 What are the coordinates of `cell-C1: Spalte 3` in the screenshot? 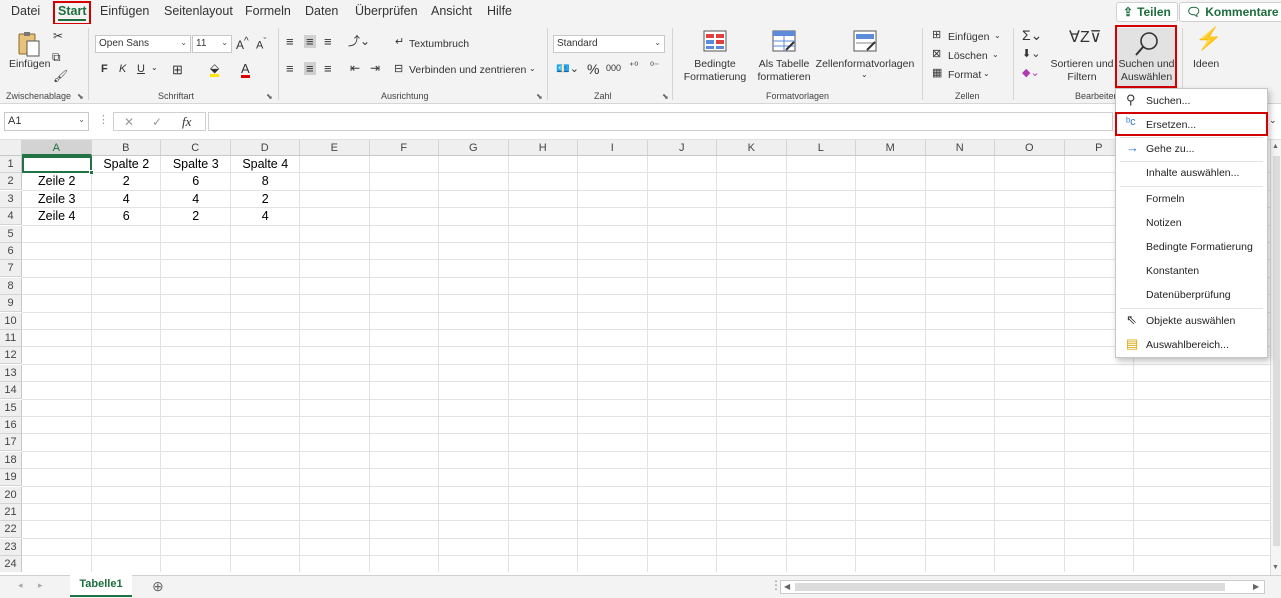 It's located at (196, 164).